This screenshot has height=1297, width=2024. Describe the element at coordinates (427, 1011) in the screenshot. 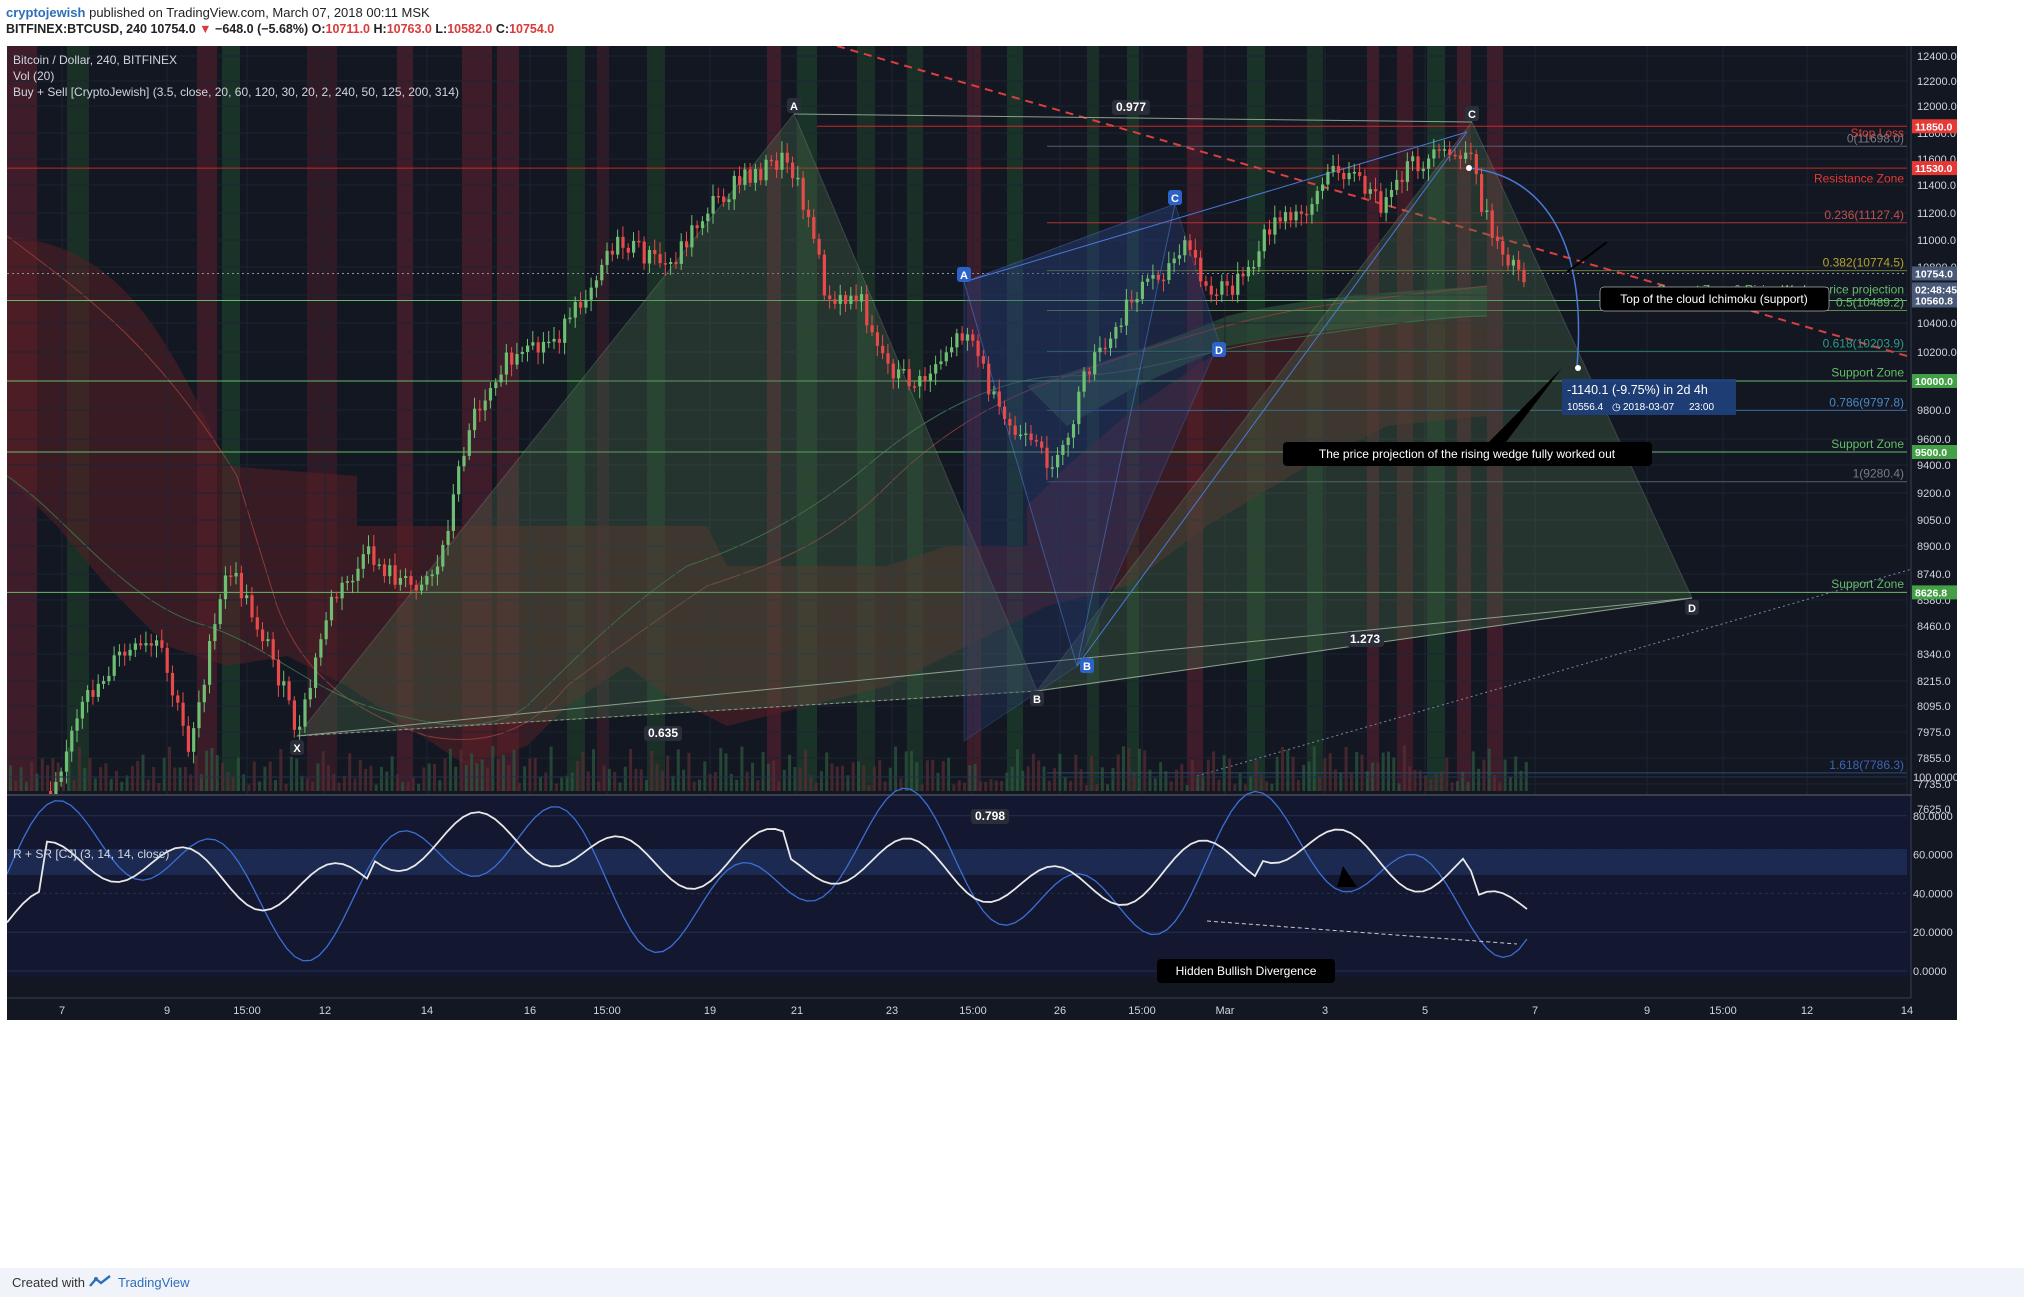

I see `time-tick-label: 14` at that location.